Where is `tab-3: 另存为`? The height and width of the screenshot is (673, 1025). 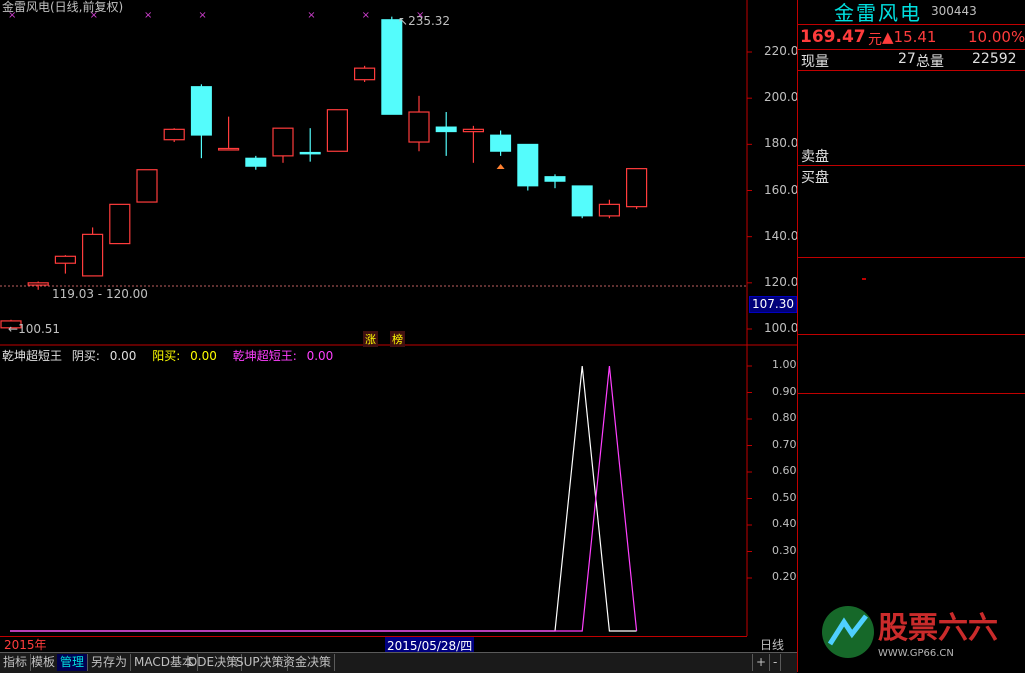
tab-3: 另存为 is located at coordinates (110, 662).